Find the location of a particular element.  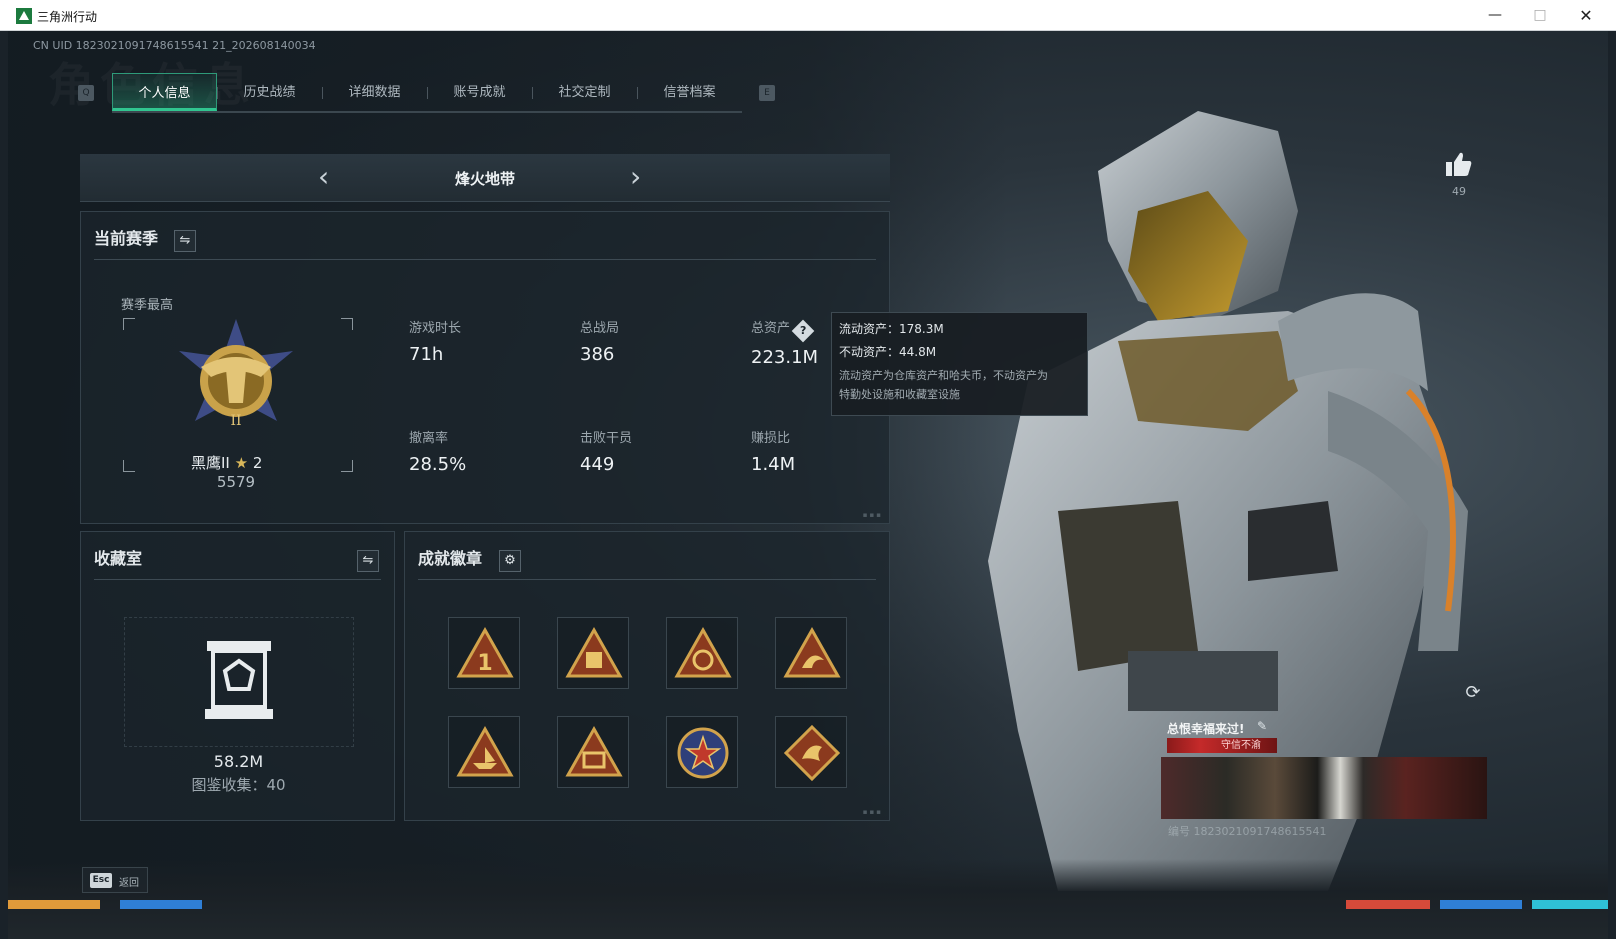

badge-crate-icon is located at coordinates (594, 652).